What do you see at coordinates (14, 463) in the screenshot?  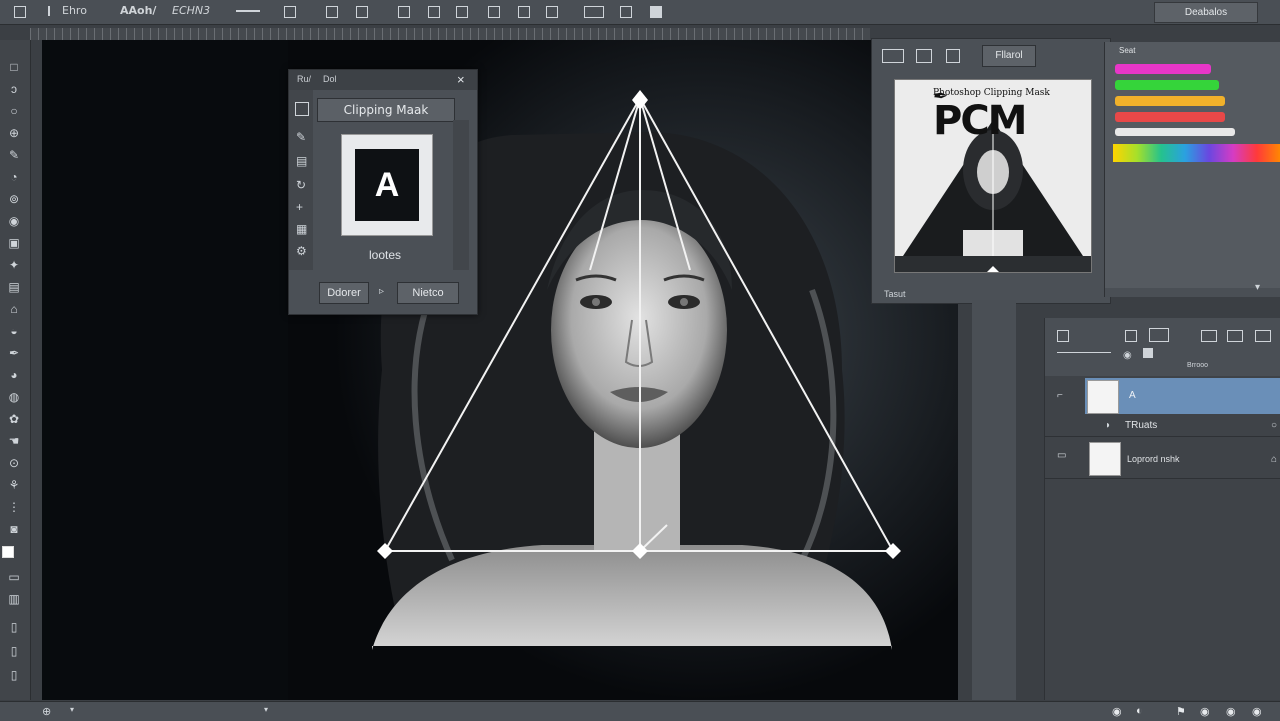 I see `zoom-tool-icon: ⊙` at bounding box center [14, 463].